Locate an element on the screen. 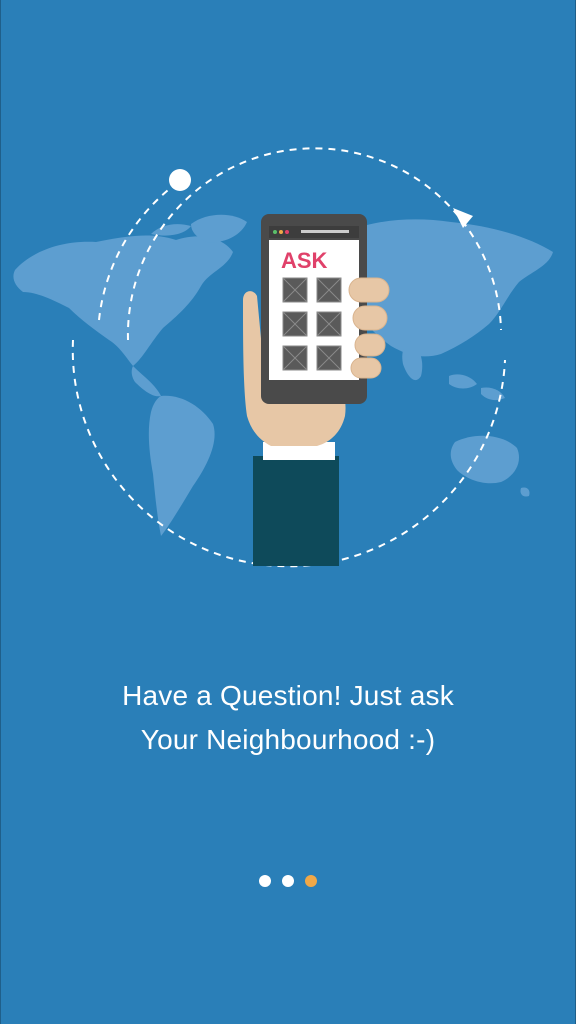  arm-sleeve is located at coordinates (296, 504).